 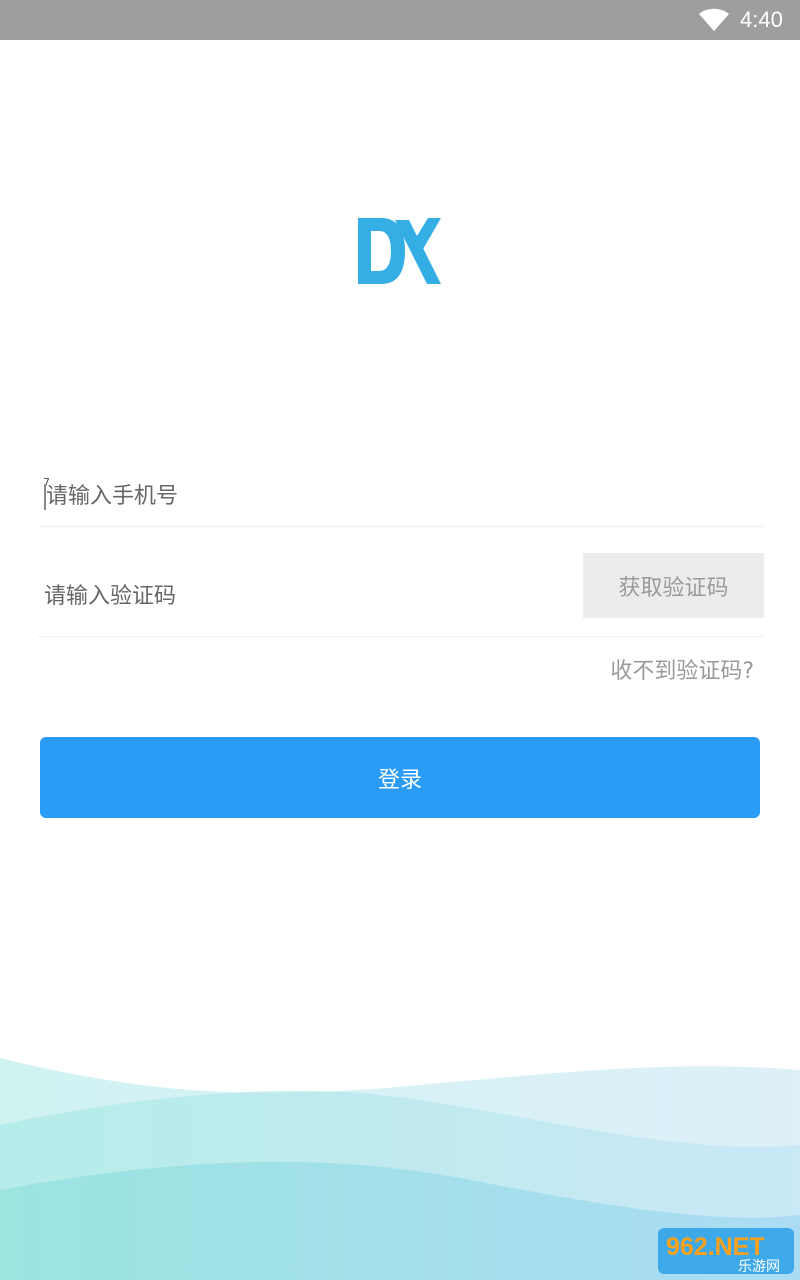 I want to click on no-code-link: 收不到验证码?, so click(x=682, y=672).